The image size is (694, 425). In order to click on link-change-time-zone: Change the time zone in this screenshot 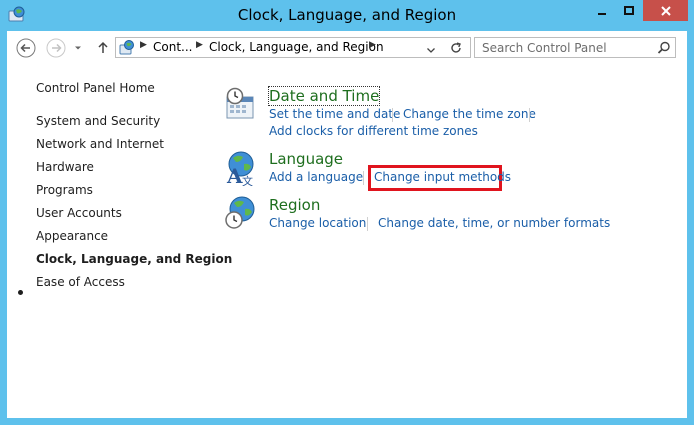, I will do `click(469, 114)`.